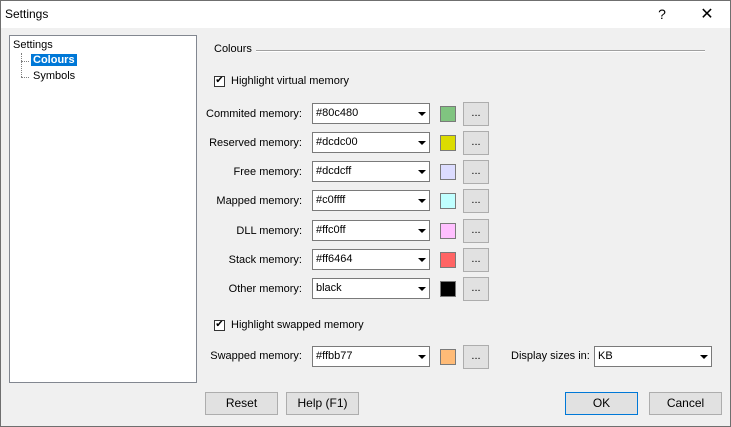  What do you see at coordinates (365, 14) in the screenshot?
I see `title-bar: Settings ? ✕` at bounding box center [365, 14].